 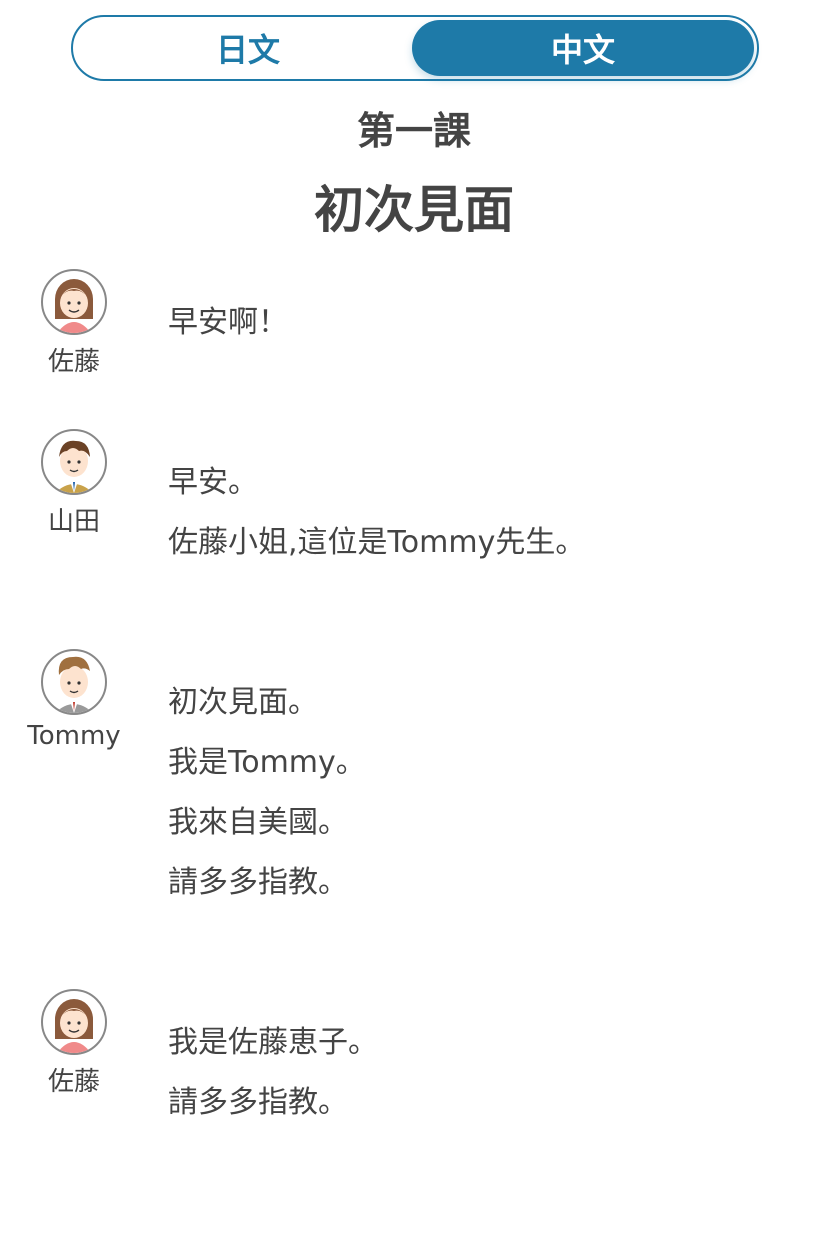 What do you see at coordinates (273, 1042) in the screenshot?
I see `dialogue-line: 我是佐藤恵子。` at bounding box center [273, 1042].